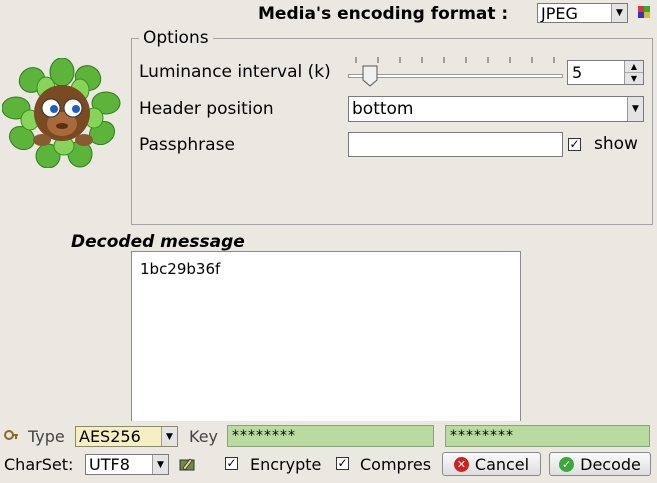  What do you see at coordinates (396, 464) in the screenshot?
I see `compress-label: Compres` at bounding box center [396, 464].